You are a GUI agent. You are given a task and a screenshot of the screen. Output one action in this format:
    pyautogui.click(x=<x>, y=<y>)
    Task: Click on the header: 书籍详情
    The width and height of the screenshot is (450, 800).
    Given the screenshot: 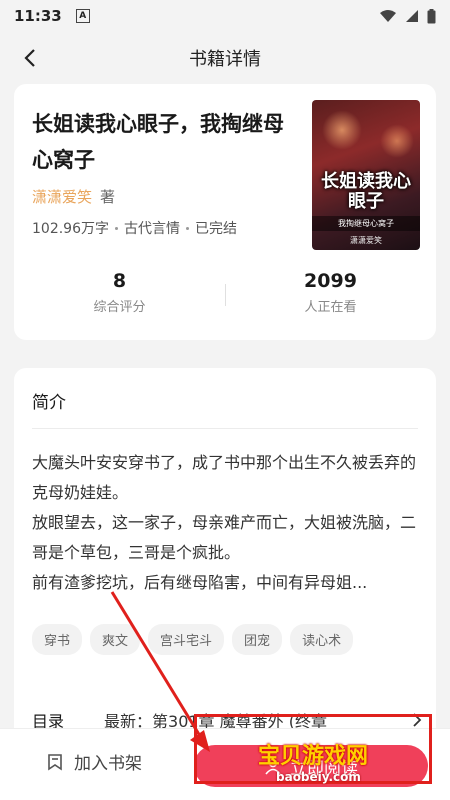 What is the action you would take?
    pyautogui.click(x=225, y=58)
    